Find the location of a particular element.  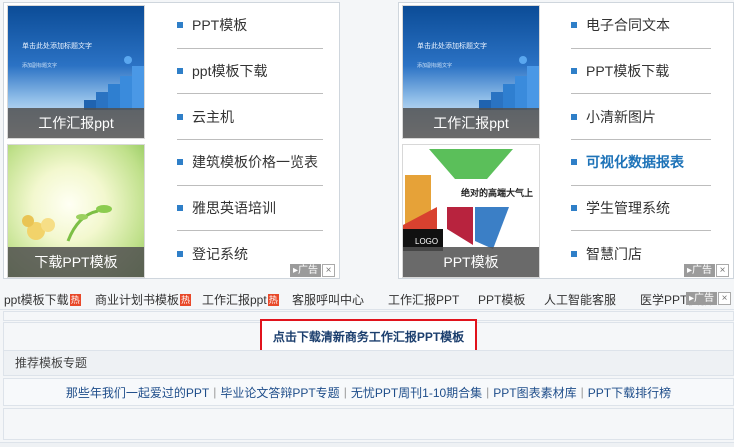

keyword-link: 商业计划书模板热 is located at coordinates (143, 299).